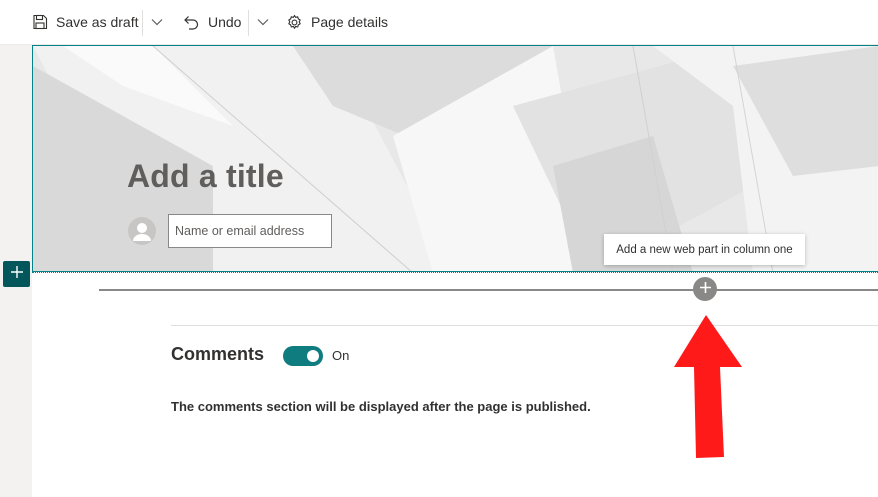 This screenshot has width=878, height=497. Describe the element at coordinates (704, 249) in the screenshot. I see `add-webpart-tooltip: Add a new web part in column one` at that location.